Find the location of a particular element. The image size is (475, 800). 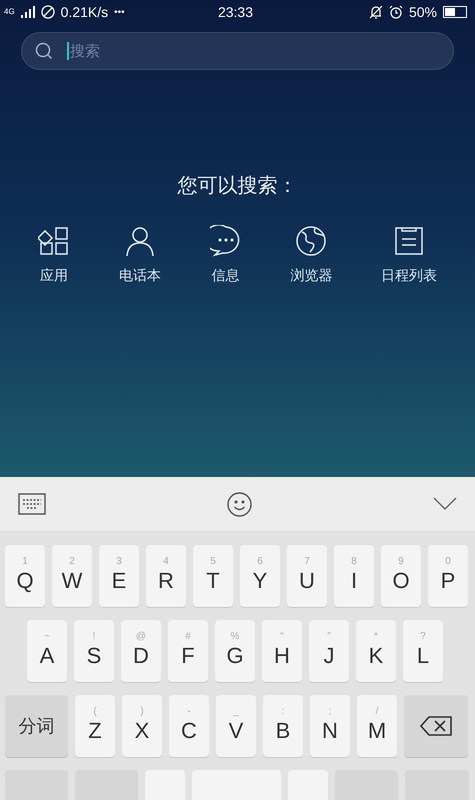

category-button: 应用 is located at coordinates (54, 255).